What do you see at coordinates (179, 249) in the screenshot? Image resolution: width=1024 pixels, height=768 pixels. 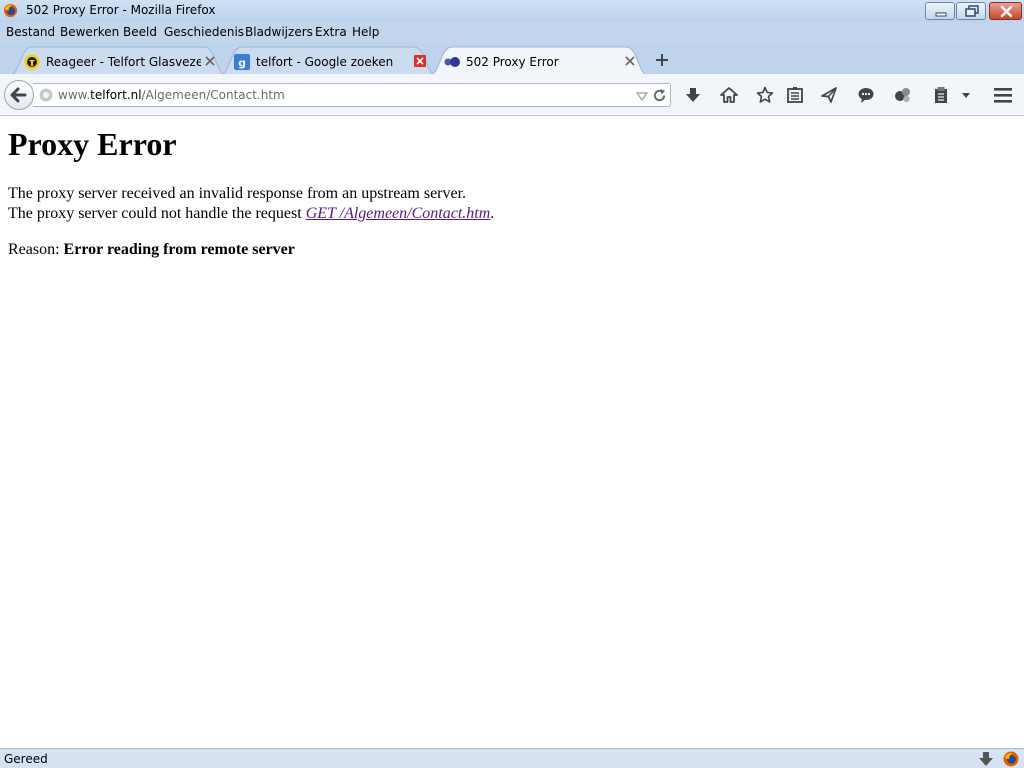 I see `reason-value: Error reading from remote server` at bounding box center [179, 249].